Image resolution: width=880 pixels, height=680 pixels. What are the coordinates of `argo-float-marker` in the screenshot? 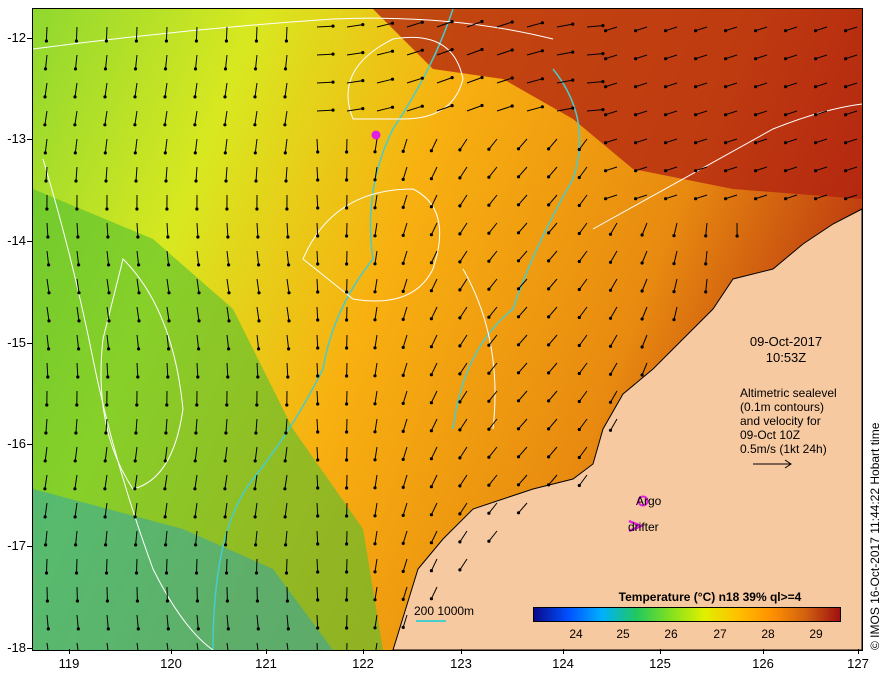 It's located at (376, 135).